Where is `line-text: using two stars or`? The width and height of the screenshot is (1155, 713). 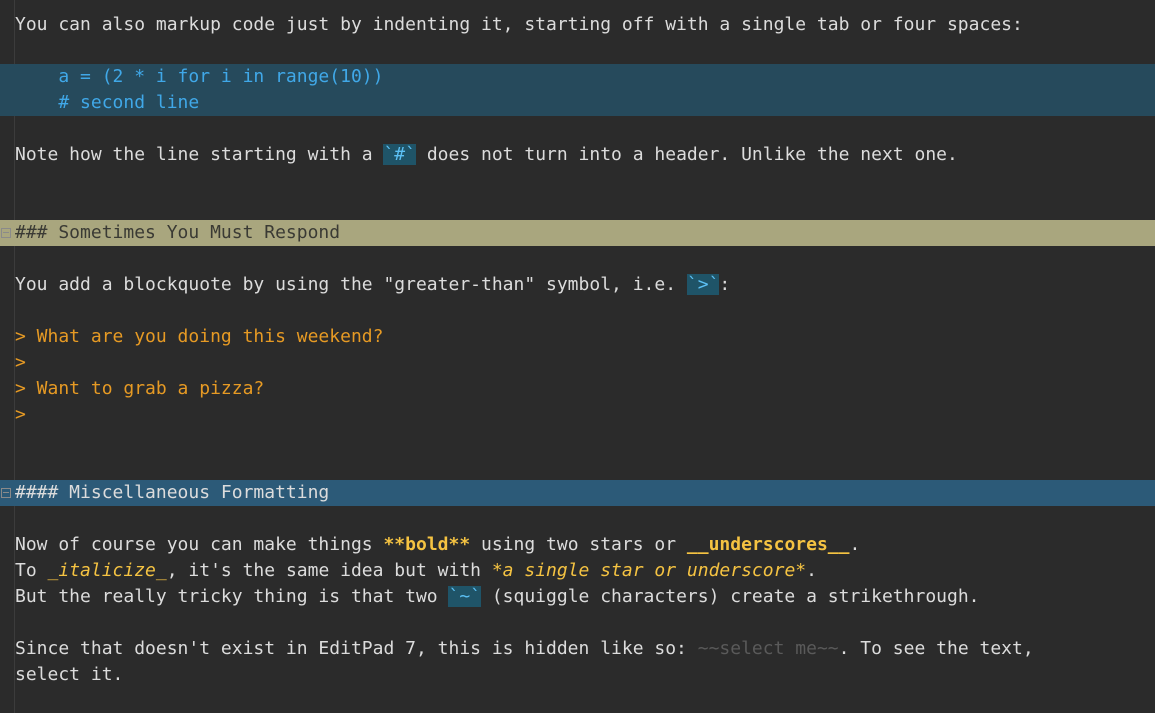 line-text: using two stars or is located at coordinates (578, 544).